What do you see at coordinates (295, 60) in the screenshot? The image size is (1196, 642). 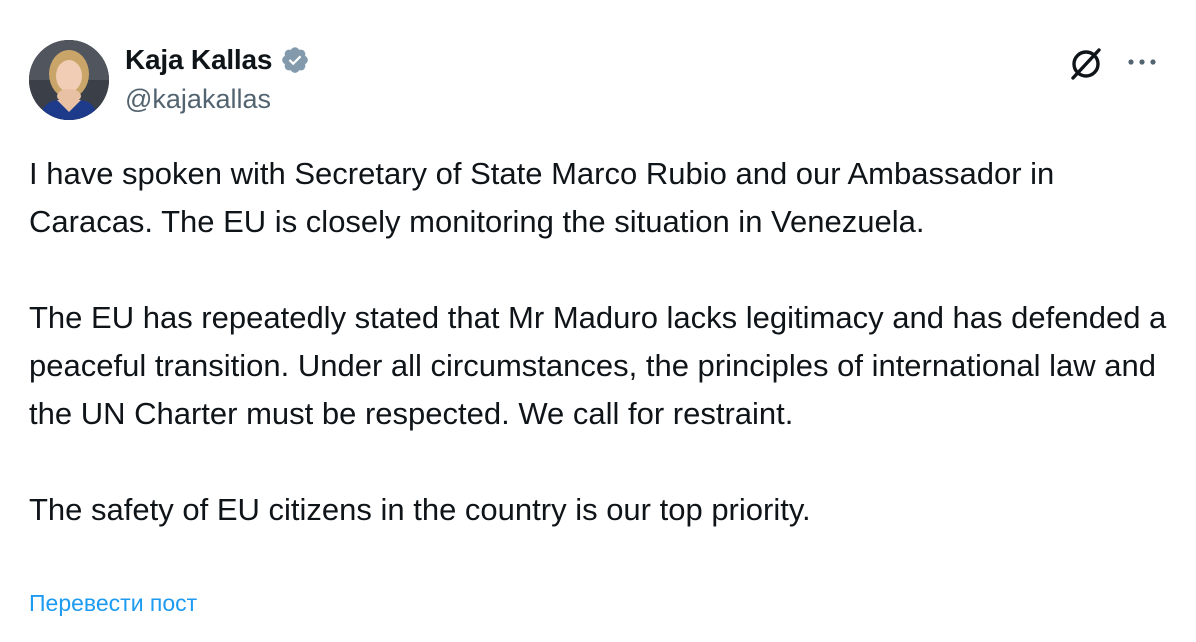 I see `verified-badge-icon` at bounding box center [295, 60].